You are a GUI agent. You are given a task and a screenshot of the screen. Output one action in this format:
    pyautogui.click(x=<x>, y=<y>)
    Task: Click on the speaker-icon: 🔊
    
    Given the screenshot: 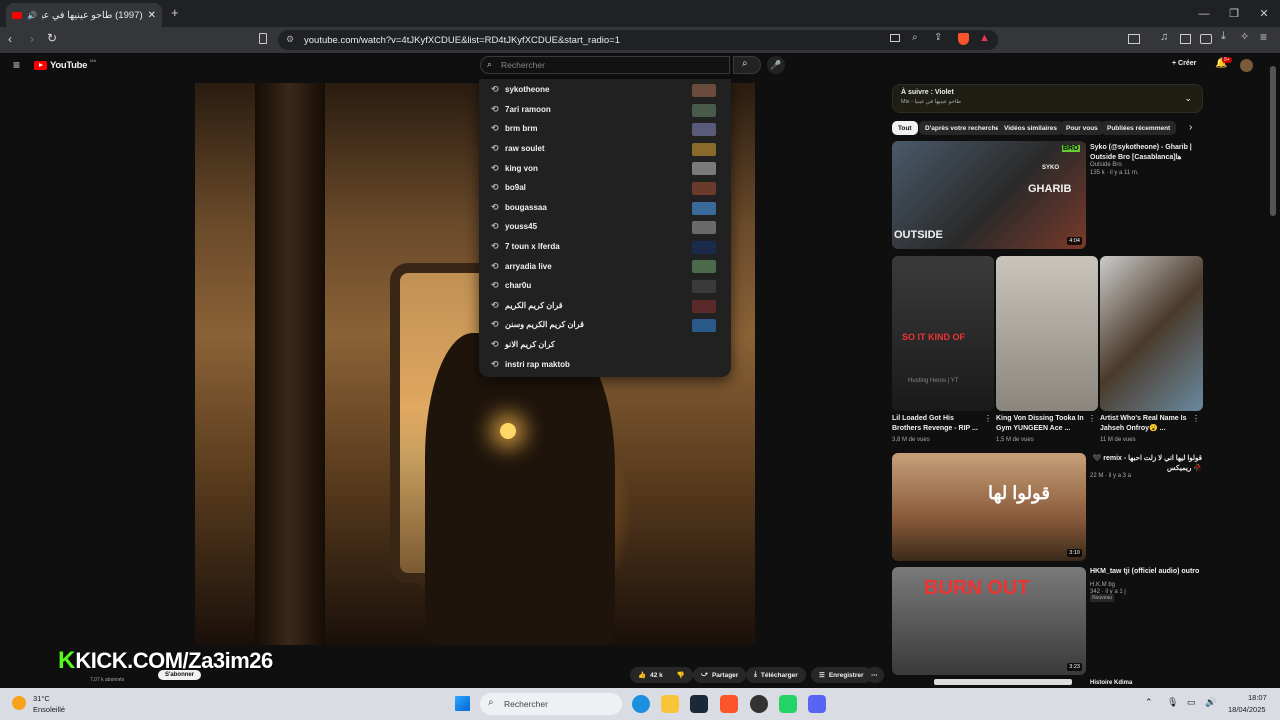 What is the action you would take?
    pyautogui.click(x=32, y=15)
    